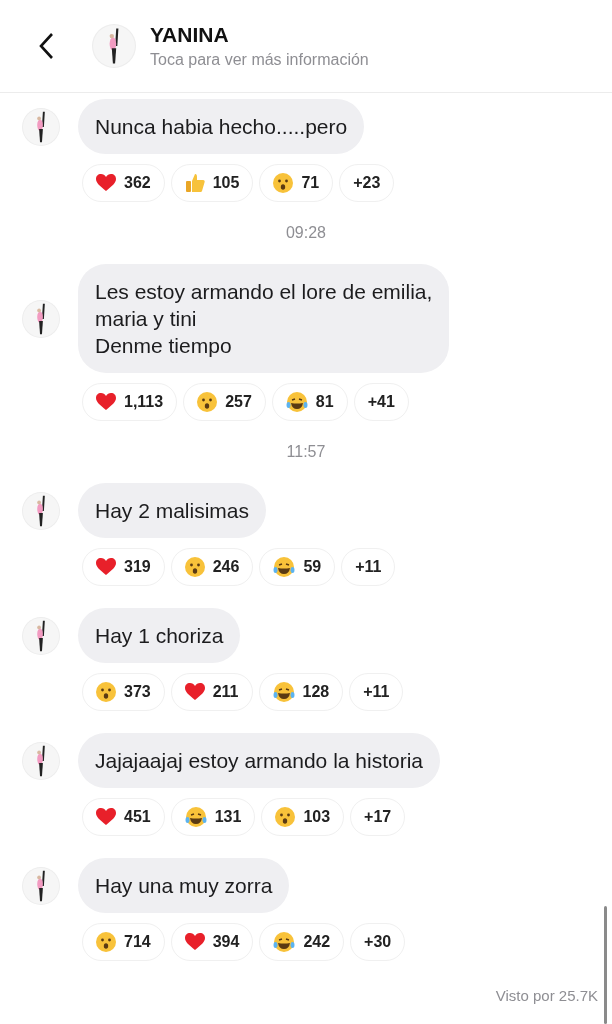 This screenshot has height=1024, width=612. What do you see at coordinates (305, 232) in the screenshot?
I see `timestamp: 09:28` at bounding box center [305, 232].